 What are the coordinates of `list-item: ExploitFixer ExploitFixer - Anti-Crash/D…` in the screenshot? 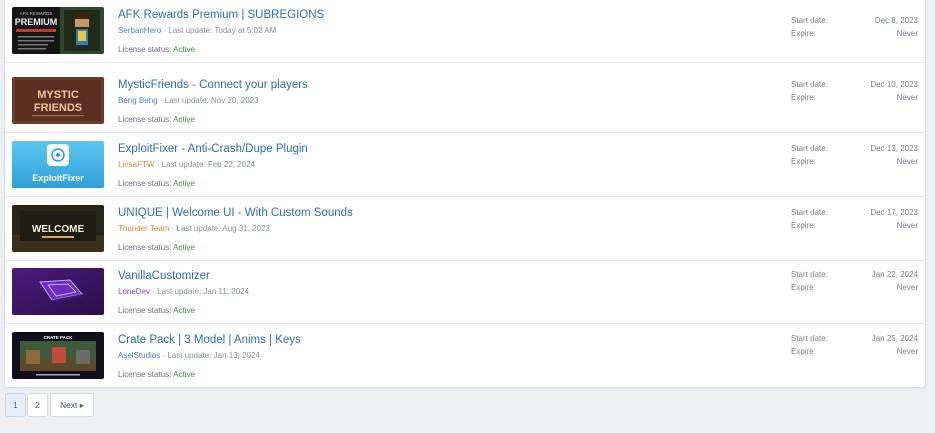 It's located at (465, 165).